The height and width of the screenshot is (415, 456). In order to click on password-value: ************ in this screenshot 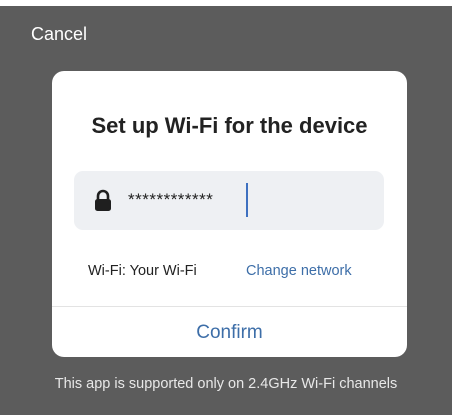, I will do `click(171, 199)`.